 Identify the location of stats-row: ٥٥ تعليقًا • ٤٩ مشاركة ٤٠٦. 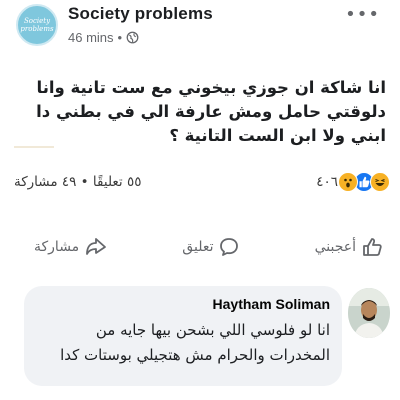
(202, 185).